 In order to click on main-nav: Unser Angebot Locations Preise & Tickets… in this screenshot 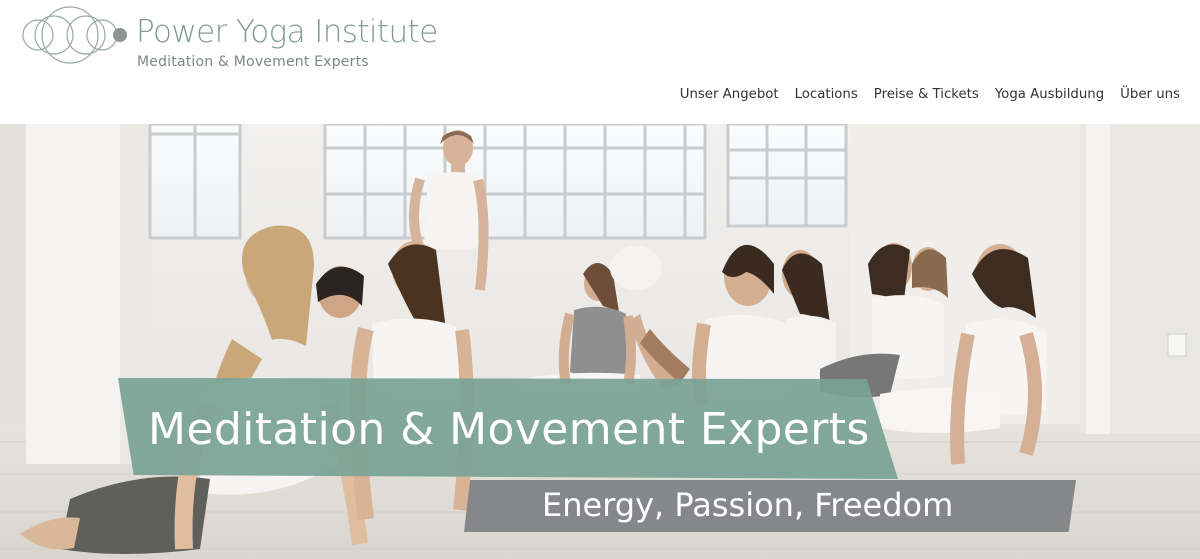, I will do `click(930, 94)`.